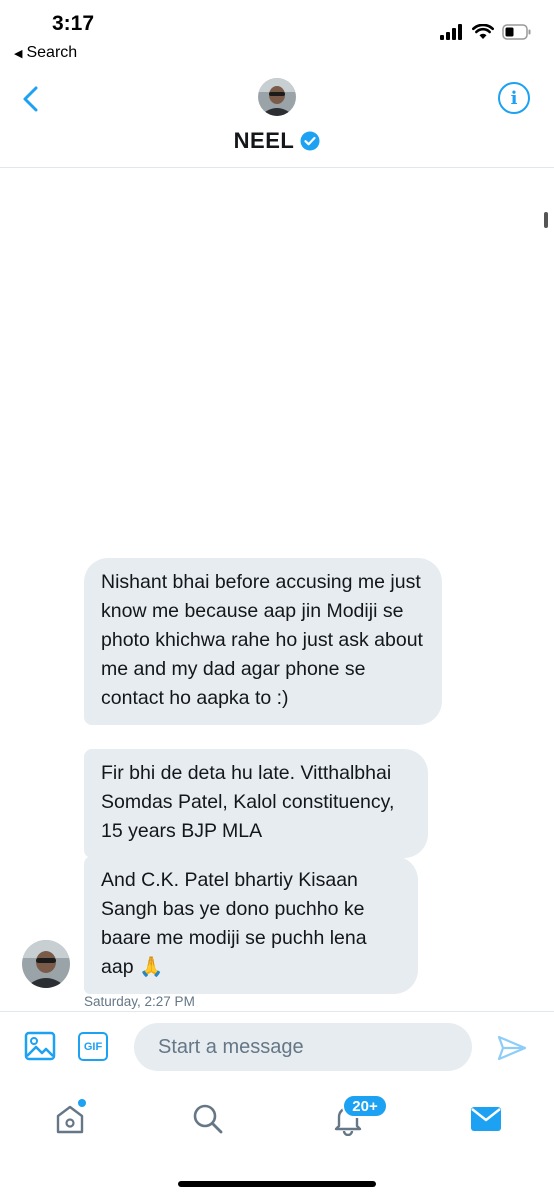  What do you see at coordinates (18, 53) in the screenshot?
I see `back-triangle-icon: ◀` at bounding box center [18, 53].